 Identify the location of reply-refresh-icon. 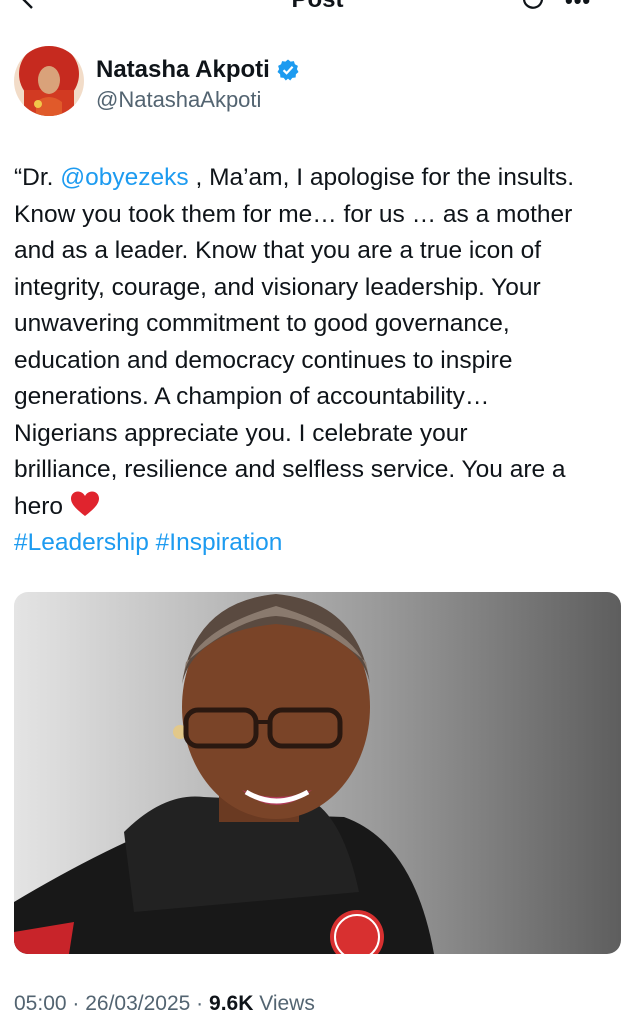
(533, 6).